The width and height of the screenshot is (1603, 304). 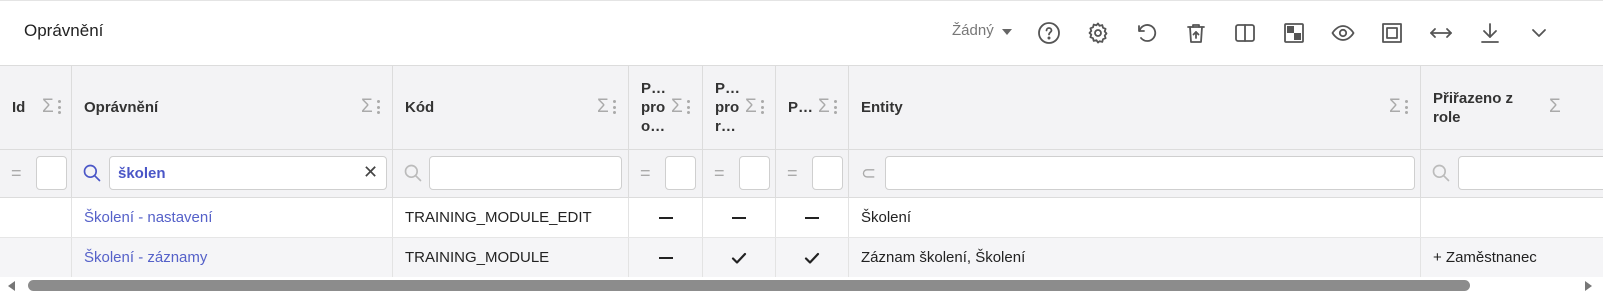 I want to click on layout-icon, so click(x=1294, y=33).